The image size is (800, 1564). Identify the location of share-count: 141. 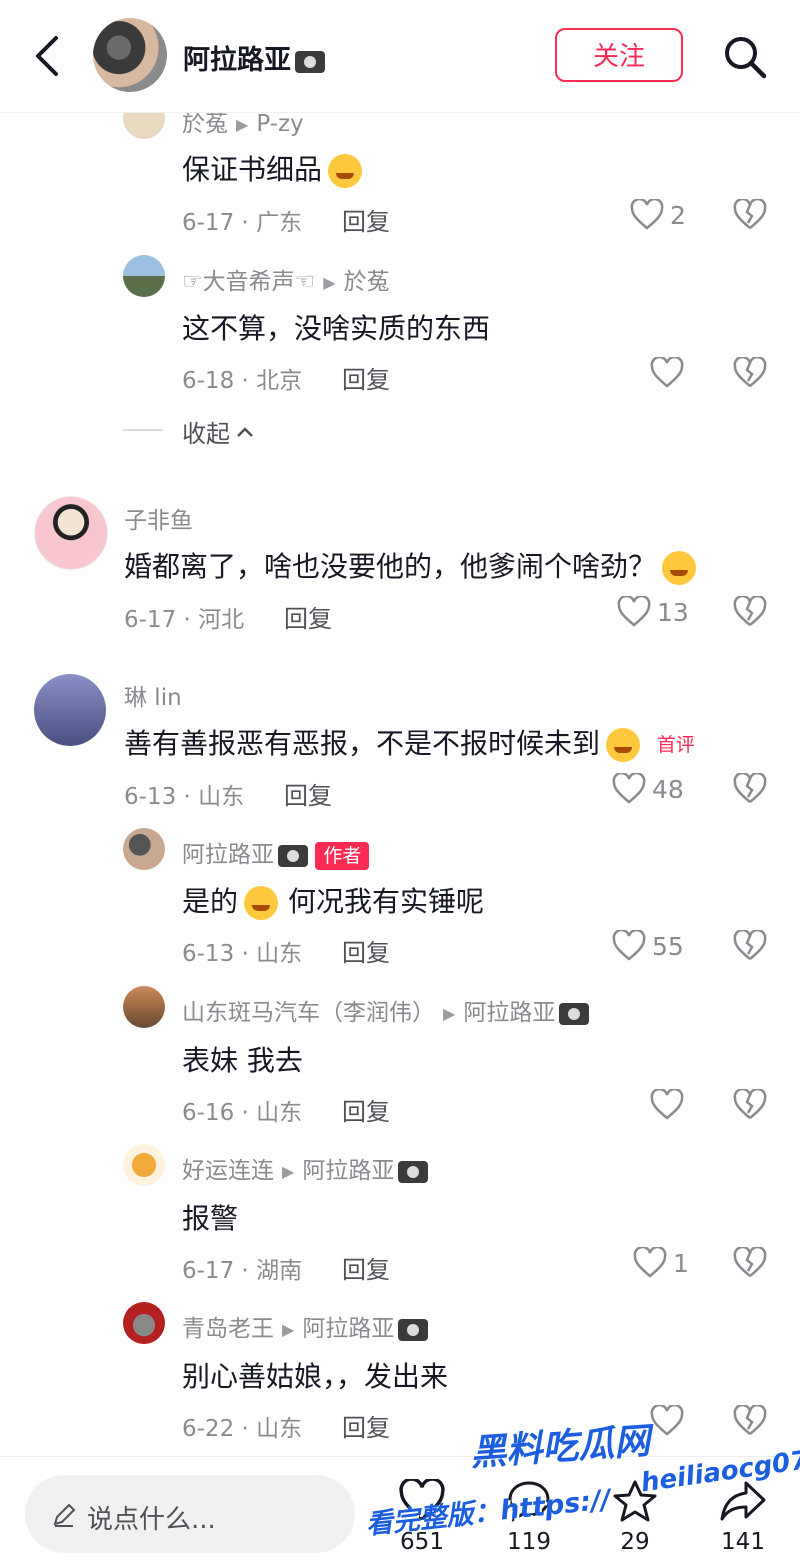
(743, 1542).